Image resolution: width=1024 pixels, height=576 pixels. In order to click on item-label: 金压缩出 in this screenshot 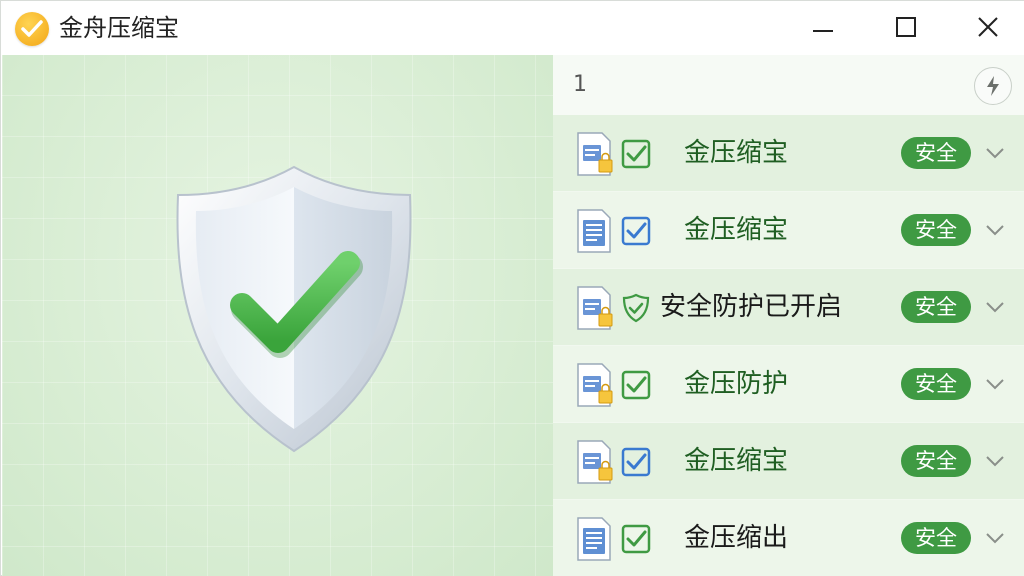, I will do `click(736, 538)`.